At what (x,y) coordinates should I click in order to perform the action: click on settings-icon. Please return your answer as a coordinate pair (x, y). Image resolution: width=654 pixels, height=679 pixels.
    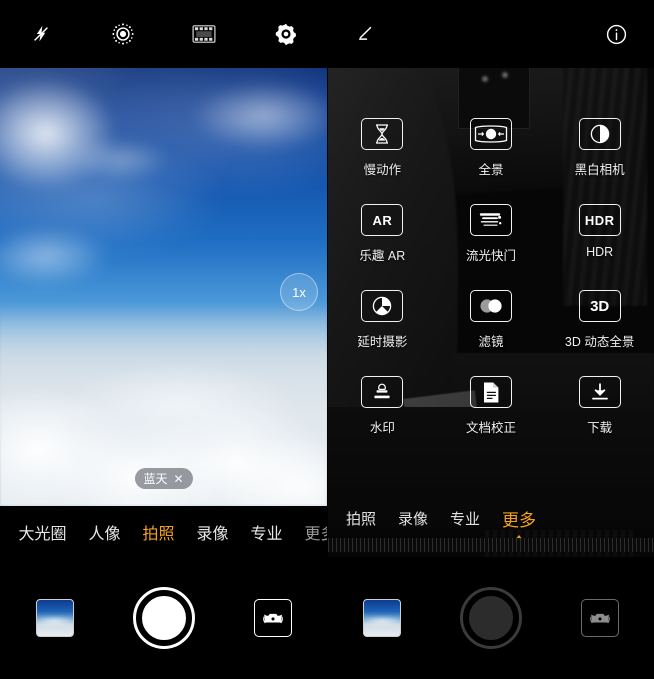
    Looking at the image, I should click on (286, 34).